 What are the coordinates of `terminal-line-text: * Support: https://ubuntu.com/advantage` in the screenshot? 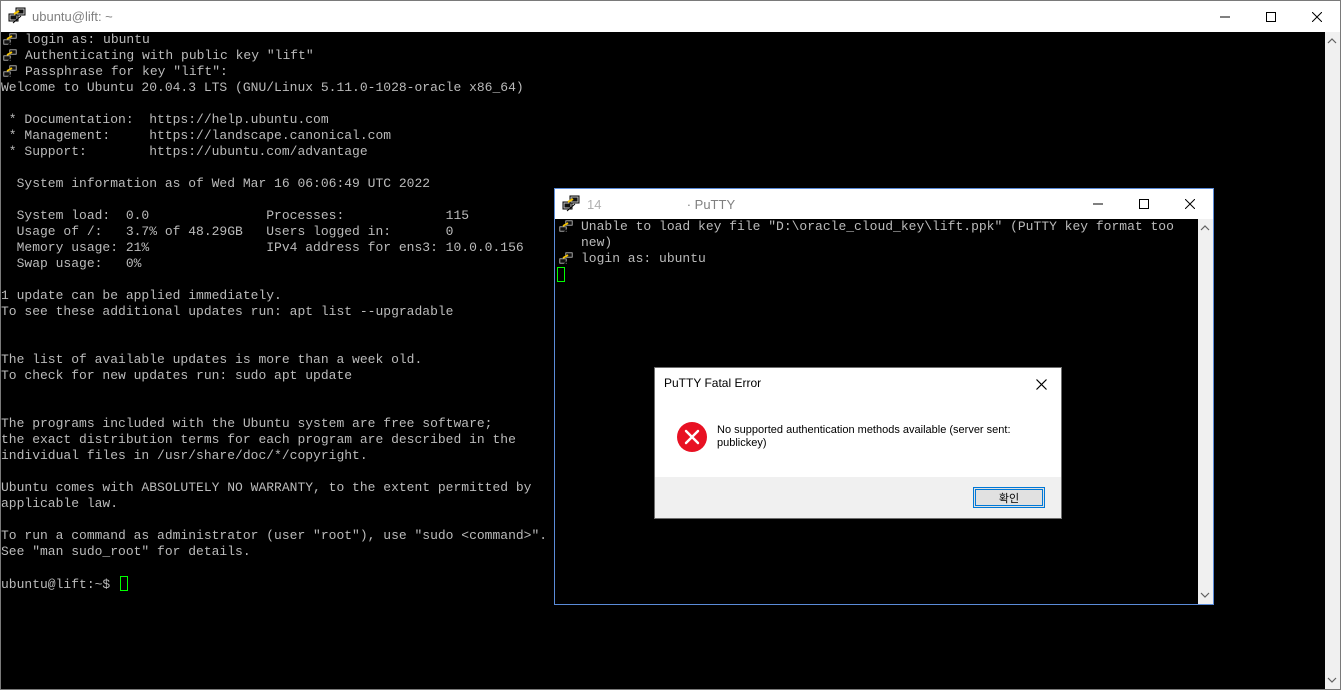 It's located at (184, 151).